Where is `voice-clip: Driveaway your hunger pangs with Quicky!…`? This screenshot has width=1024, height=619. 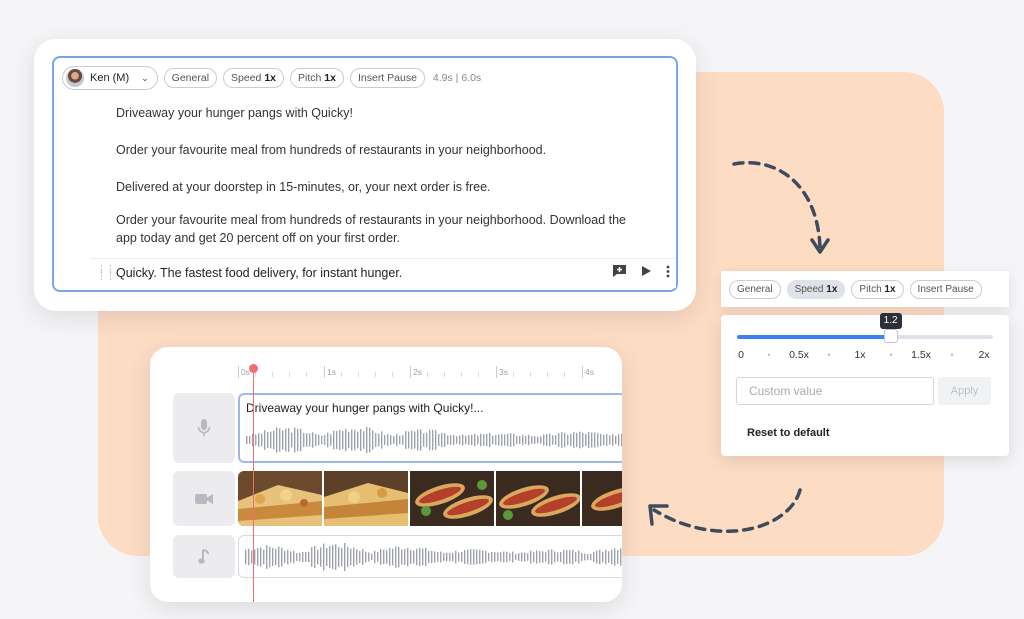
voice-clip: Driveaway your hunger pangs with Quicky!… is located at coordinates (430, 428).